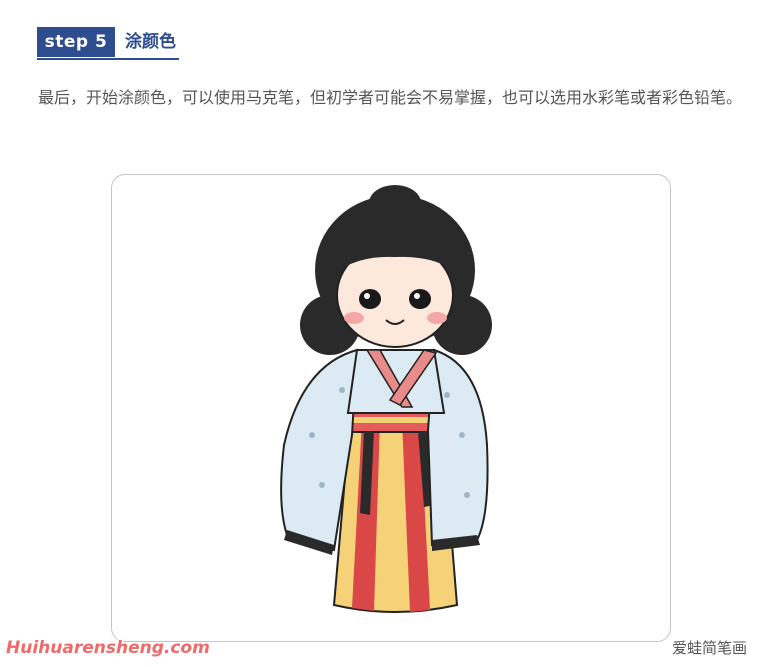 The image size is (767, 667). I want to click on step-header: step 5 涂颜色, so click(108, 43).